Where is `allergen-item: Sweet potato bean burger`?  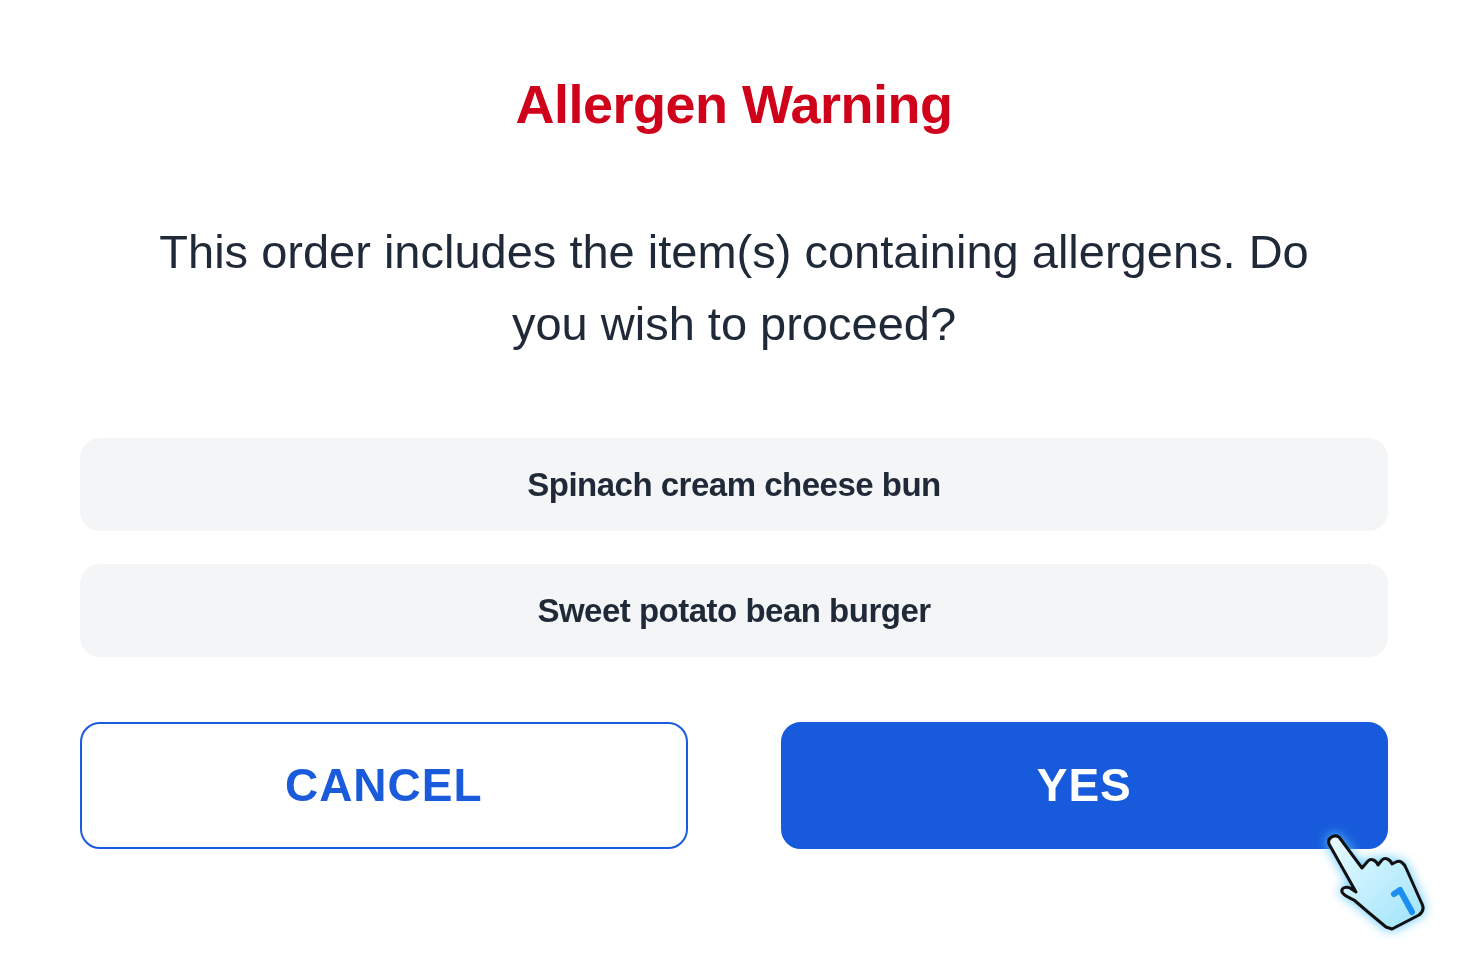
allergen-item: Sweet potato bean burger is located at coordinates (734, 610).